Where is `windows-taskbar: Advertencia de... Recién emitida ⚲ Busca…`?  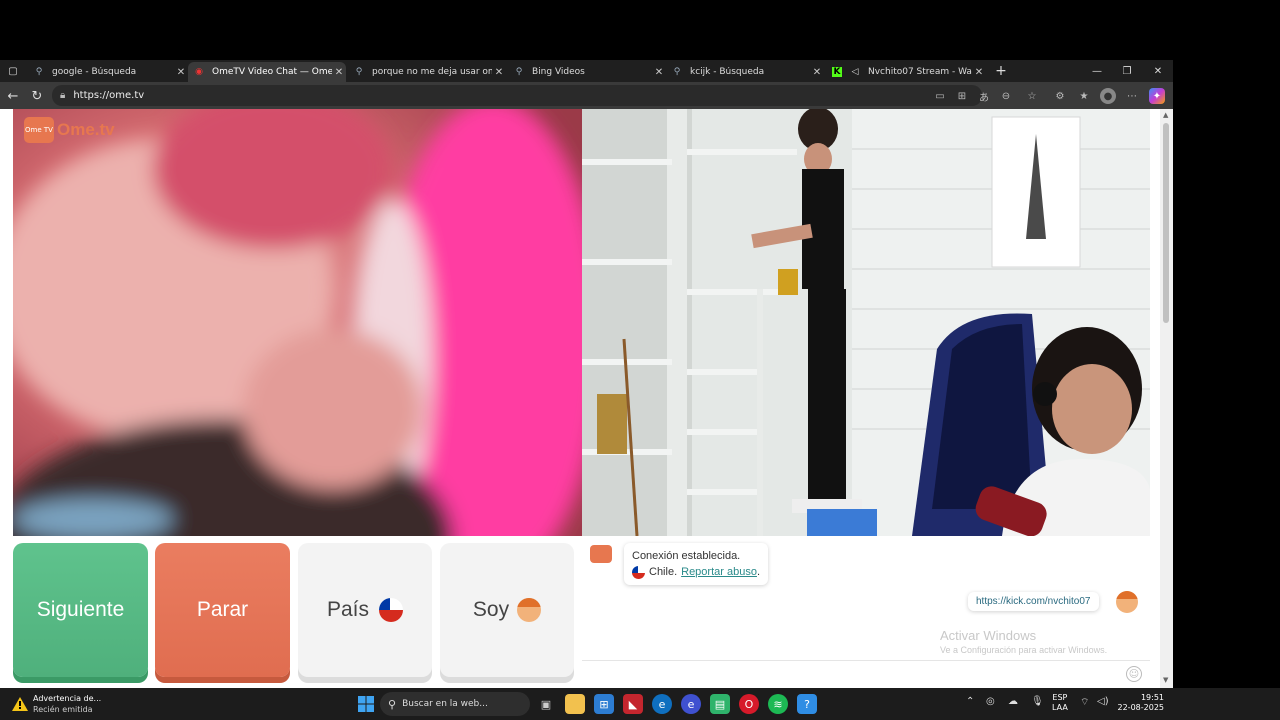
windows-taskbar: Advertencia de... Recién emitida ⚲ Busca… is located at coordinates (640, 704).